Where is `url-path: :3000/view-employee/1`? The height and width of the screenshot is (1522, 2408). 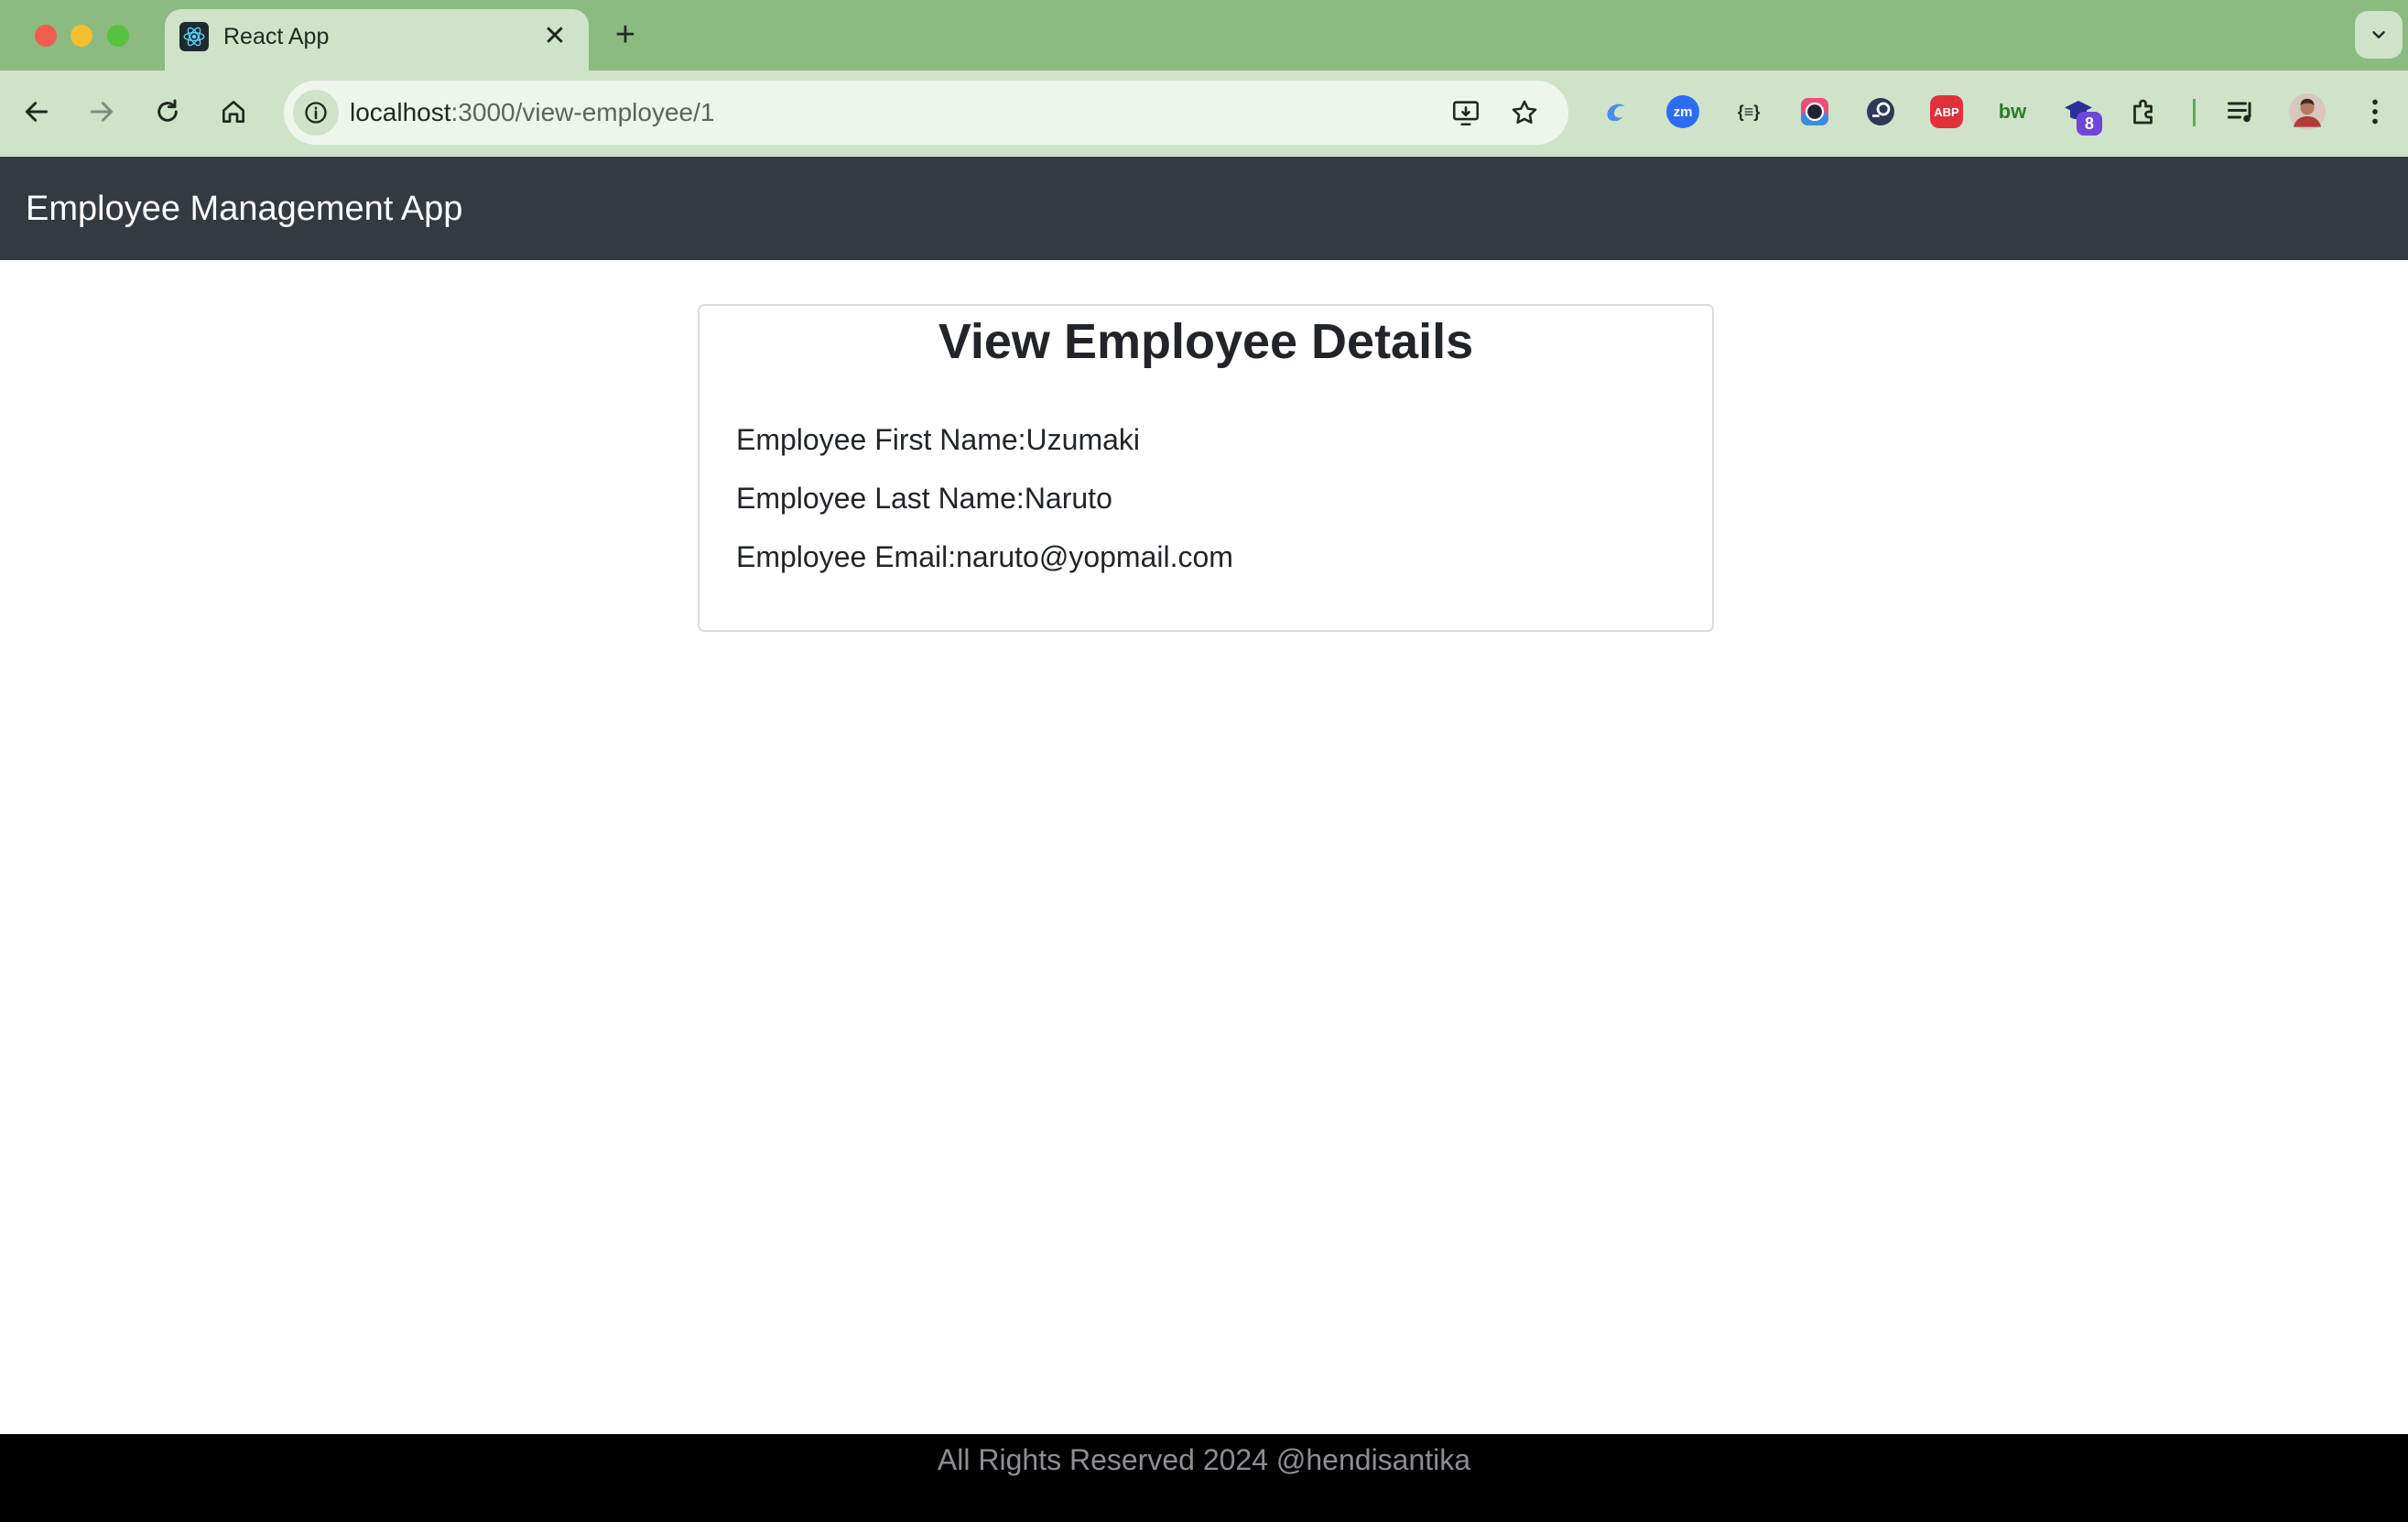 url-path: :3000/view-employee/1 is located at coordinates (582, 112).